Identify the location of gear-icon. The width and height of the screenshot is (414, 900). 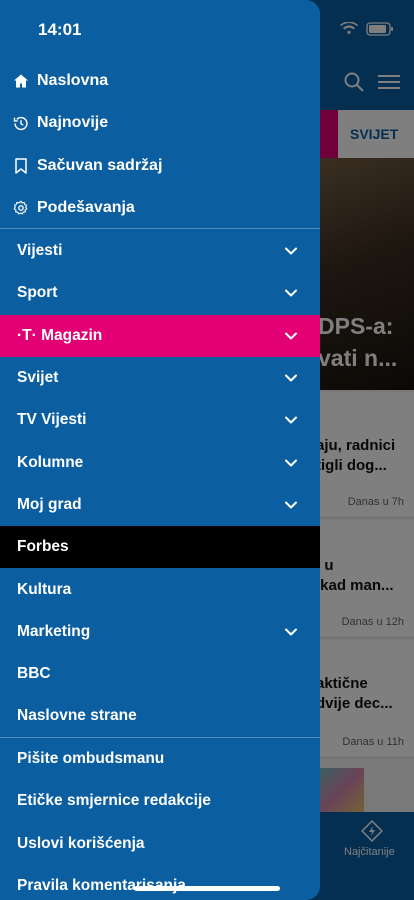
(21, 208).